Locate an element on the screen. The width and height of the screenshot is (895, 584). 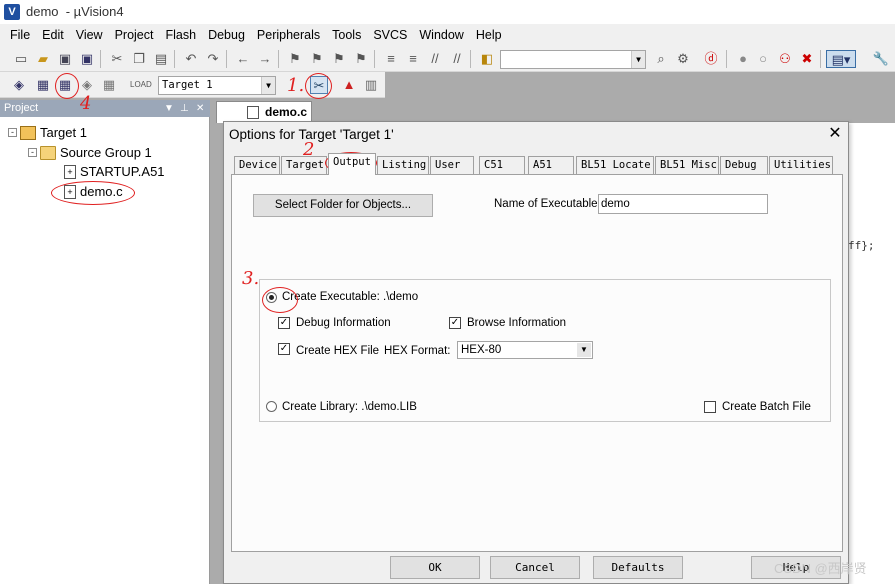
name-of-executable-input: demo is located at coordinates (683, 204).